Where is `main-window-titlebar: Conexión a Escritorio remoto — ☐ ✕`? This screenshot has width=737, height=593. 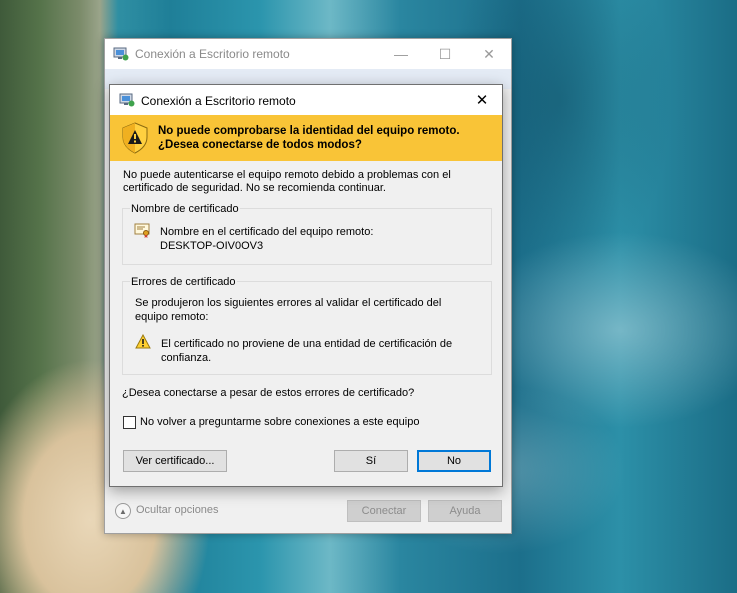
main-window-titlebar: Conexión a Escritorio remoto — ☐ ✕ is located at coordinates (308, 54).